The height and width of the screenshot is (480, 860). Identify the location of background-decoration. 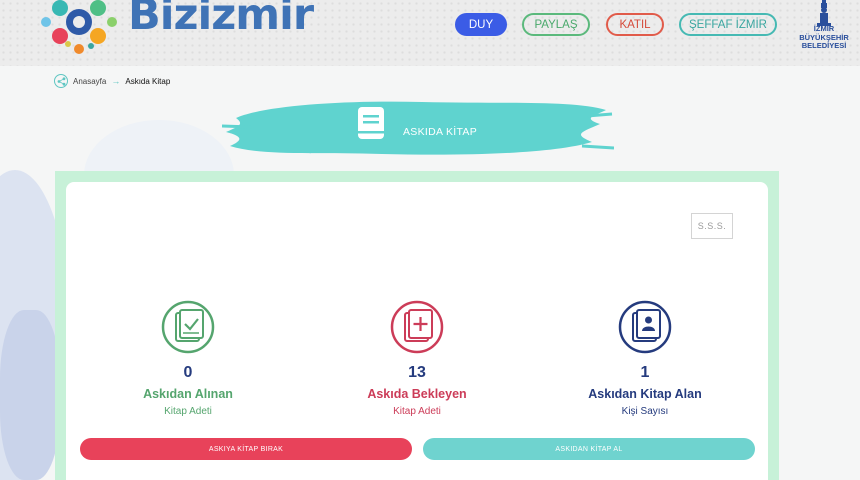
(30, 395).